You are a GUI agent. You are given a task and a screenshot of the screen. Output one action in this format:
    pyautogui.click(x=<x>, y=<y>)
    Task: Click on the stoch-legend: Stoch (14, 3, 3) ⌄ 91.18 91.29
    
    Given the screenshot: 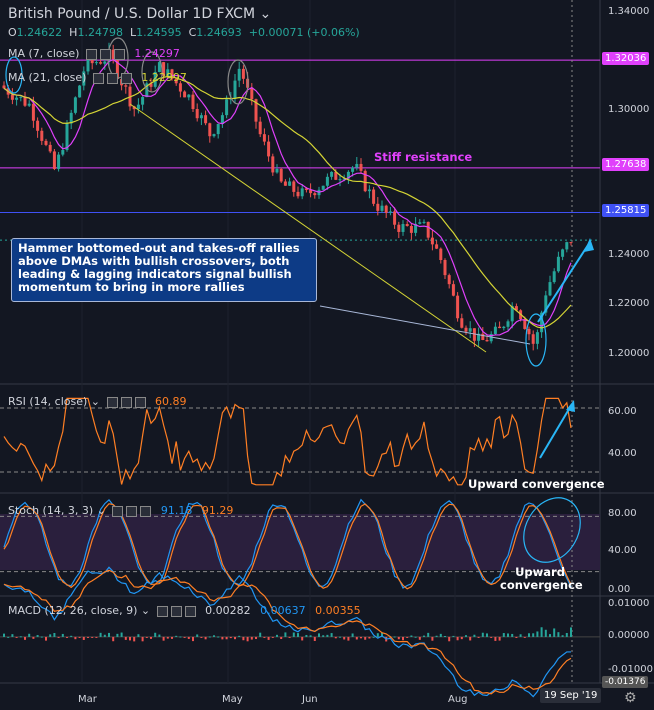 What is the action you would take?
    pyautogui.click(x=120, y=510)
    